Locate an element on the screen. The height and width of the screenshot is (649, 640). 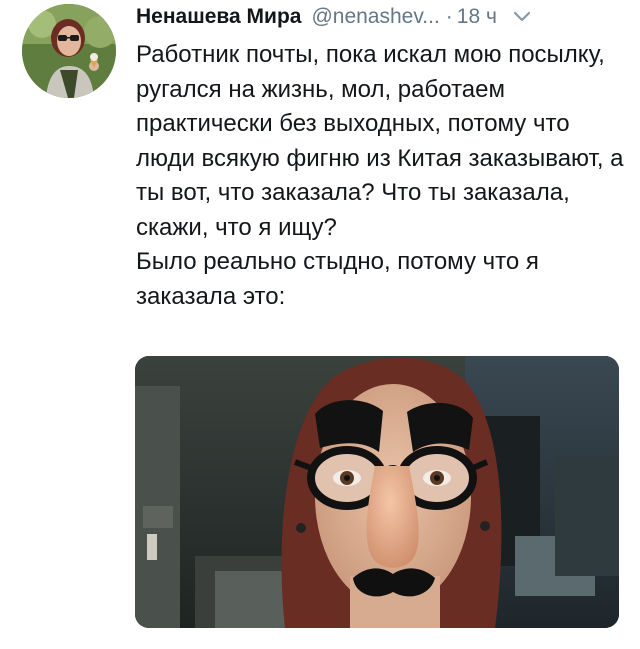
timestamp: 18 ч is located at coordinates (477, 17).